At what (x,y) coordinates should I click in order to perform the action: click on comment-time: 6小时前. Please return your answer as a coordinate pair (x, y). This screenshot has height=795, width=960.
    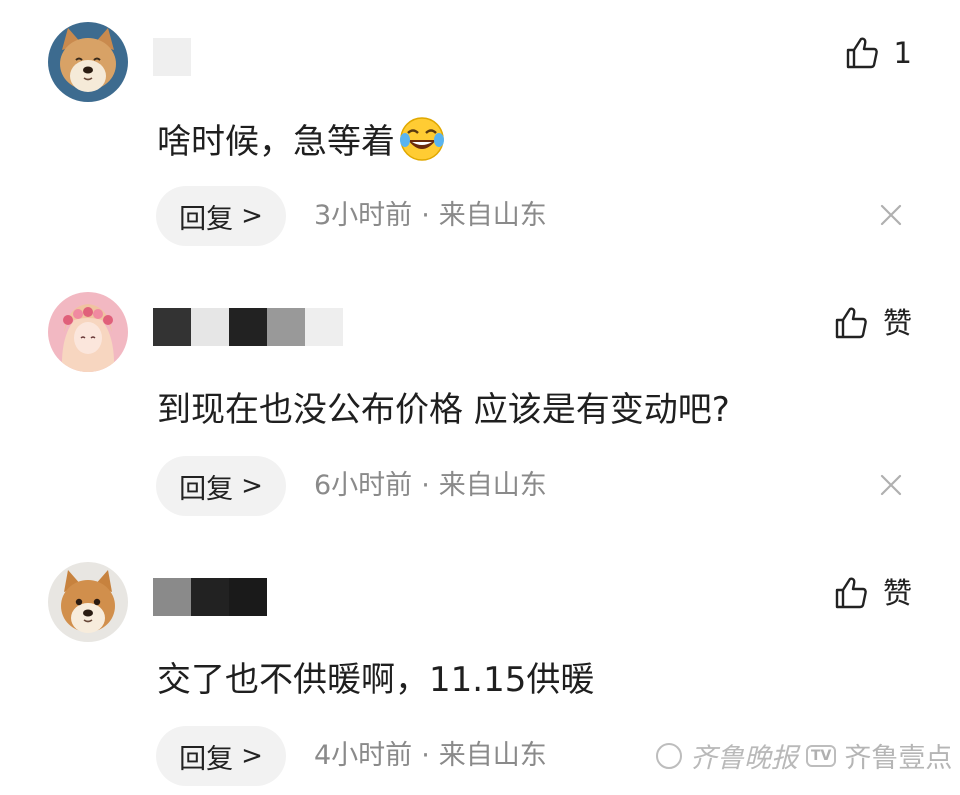
    Looking at the image, I should click on (363, 485).